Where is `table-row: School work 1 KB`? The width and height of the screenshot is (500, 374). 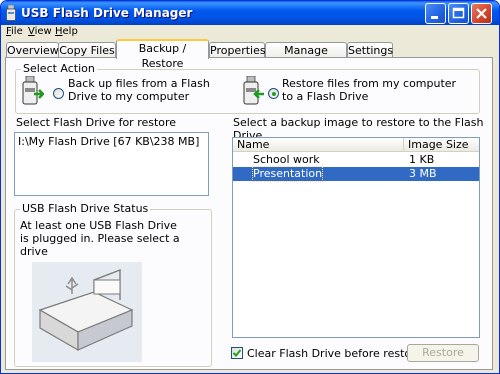
table-row: School work 1 KB is located at coordinates (356, 160).